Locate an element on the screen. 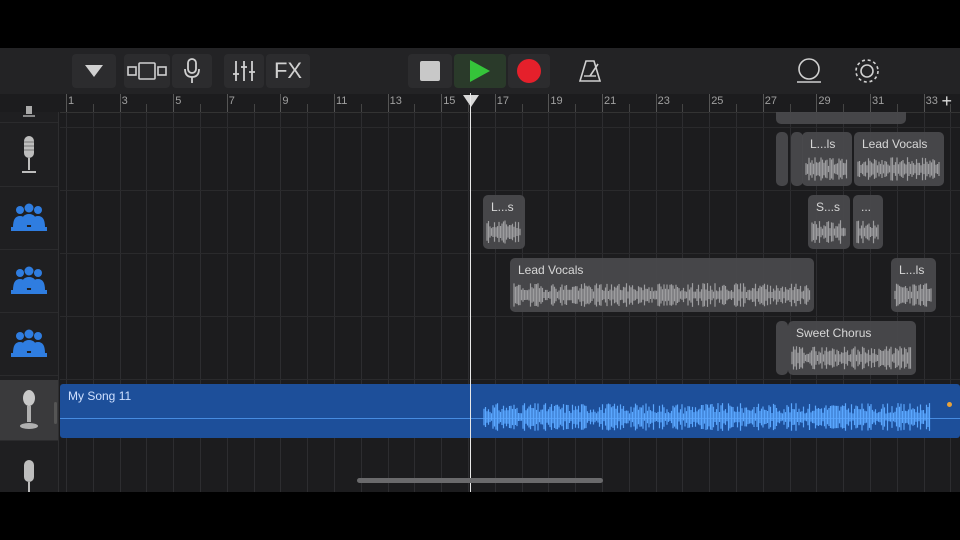  browser-dropdown-button is located at coordinates (94, 71).